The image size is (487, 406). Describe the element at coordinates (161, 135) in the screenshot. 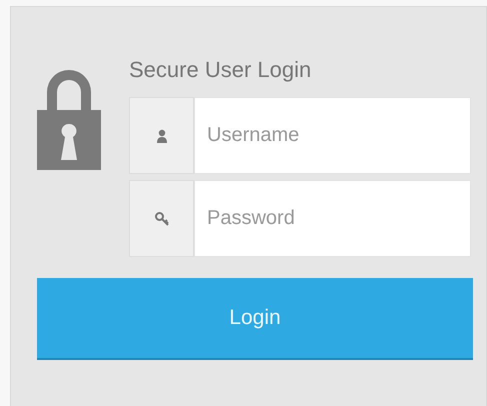

I see `user-icon` at that location.